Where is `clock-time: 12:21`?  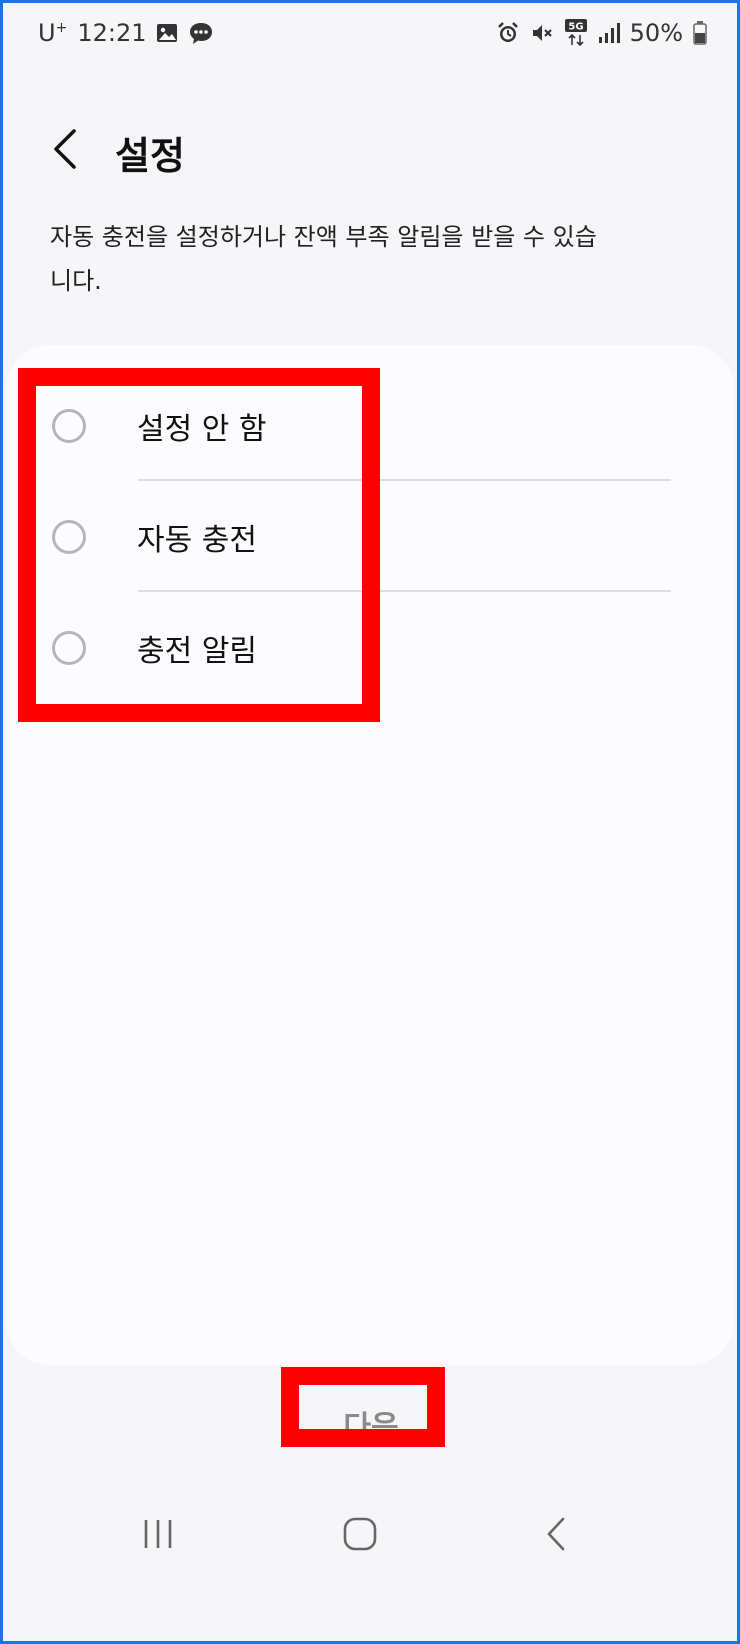
clock-time: 12:21 is located at coordinates (112, 33).